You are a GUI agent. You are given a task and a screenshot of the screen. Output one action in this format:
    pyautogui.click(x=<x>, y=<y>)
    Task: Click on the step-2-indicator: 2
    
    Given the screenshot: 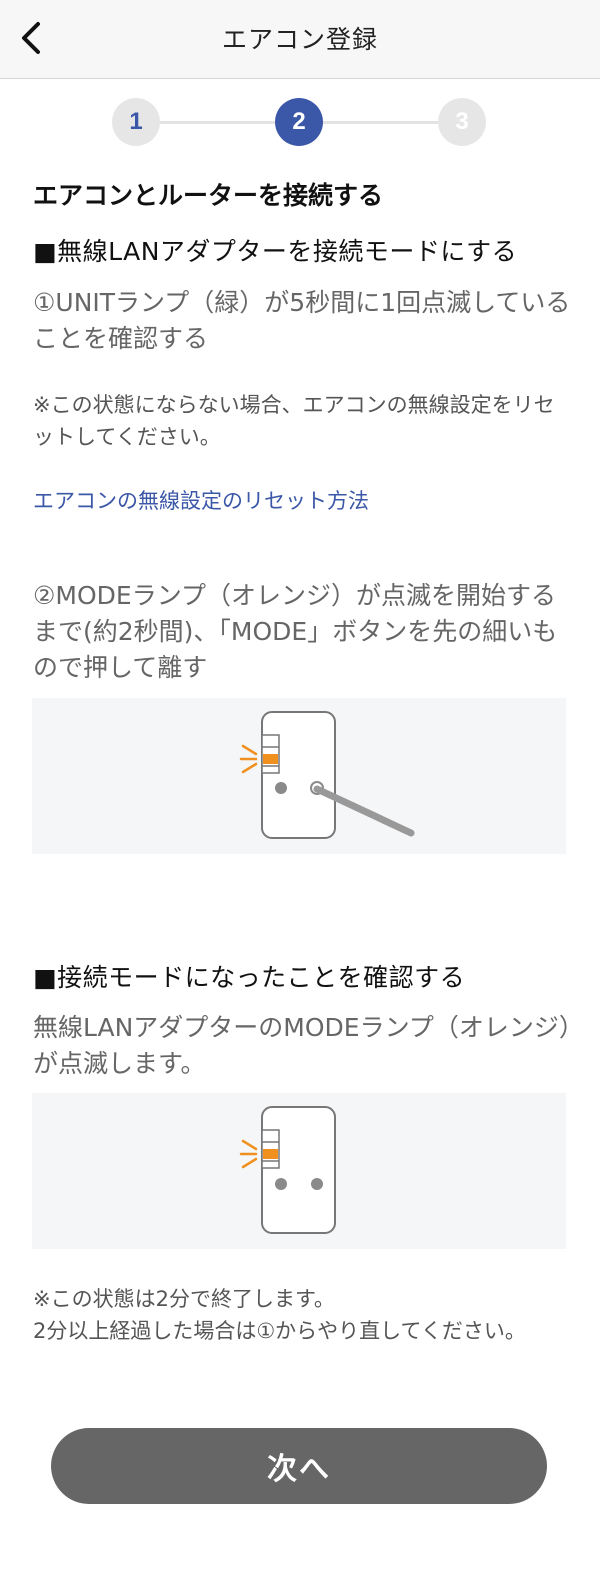 What is the action you would take?
    pyautogui.click(x=299, y=122)
    